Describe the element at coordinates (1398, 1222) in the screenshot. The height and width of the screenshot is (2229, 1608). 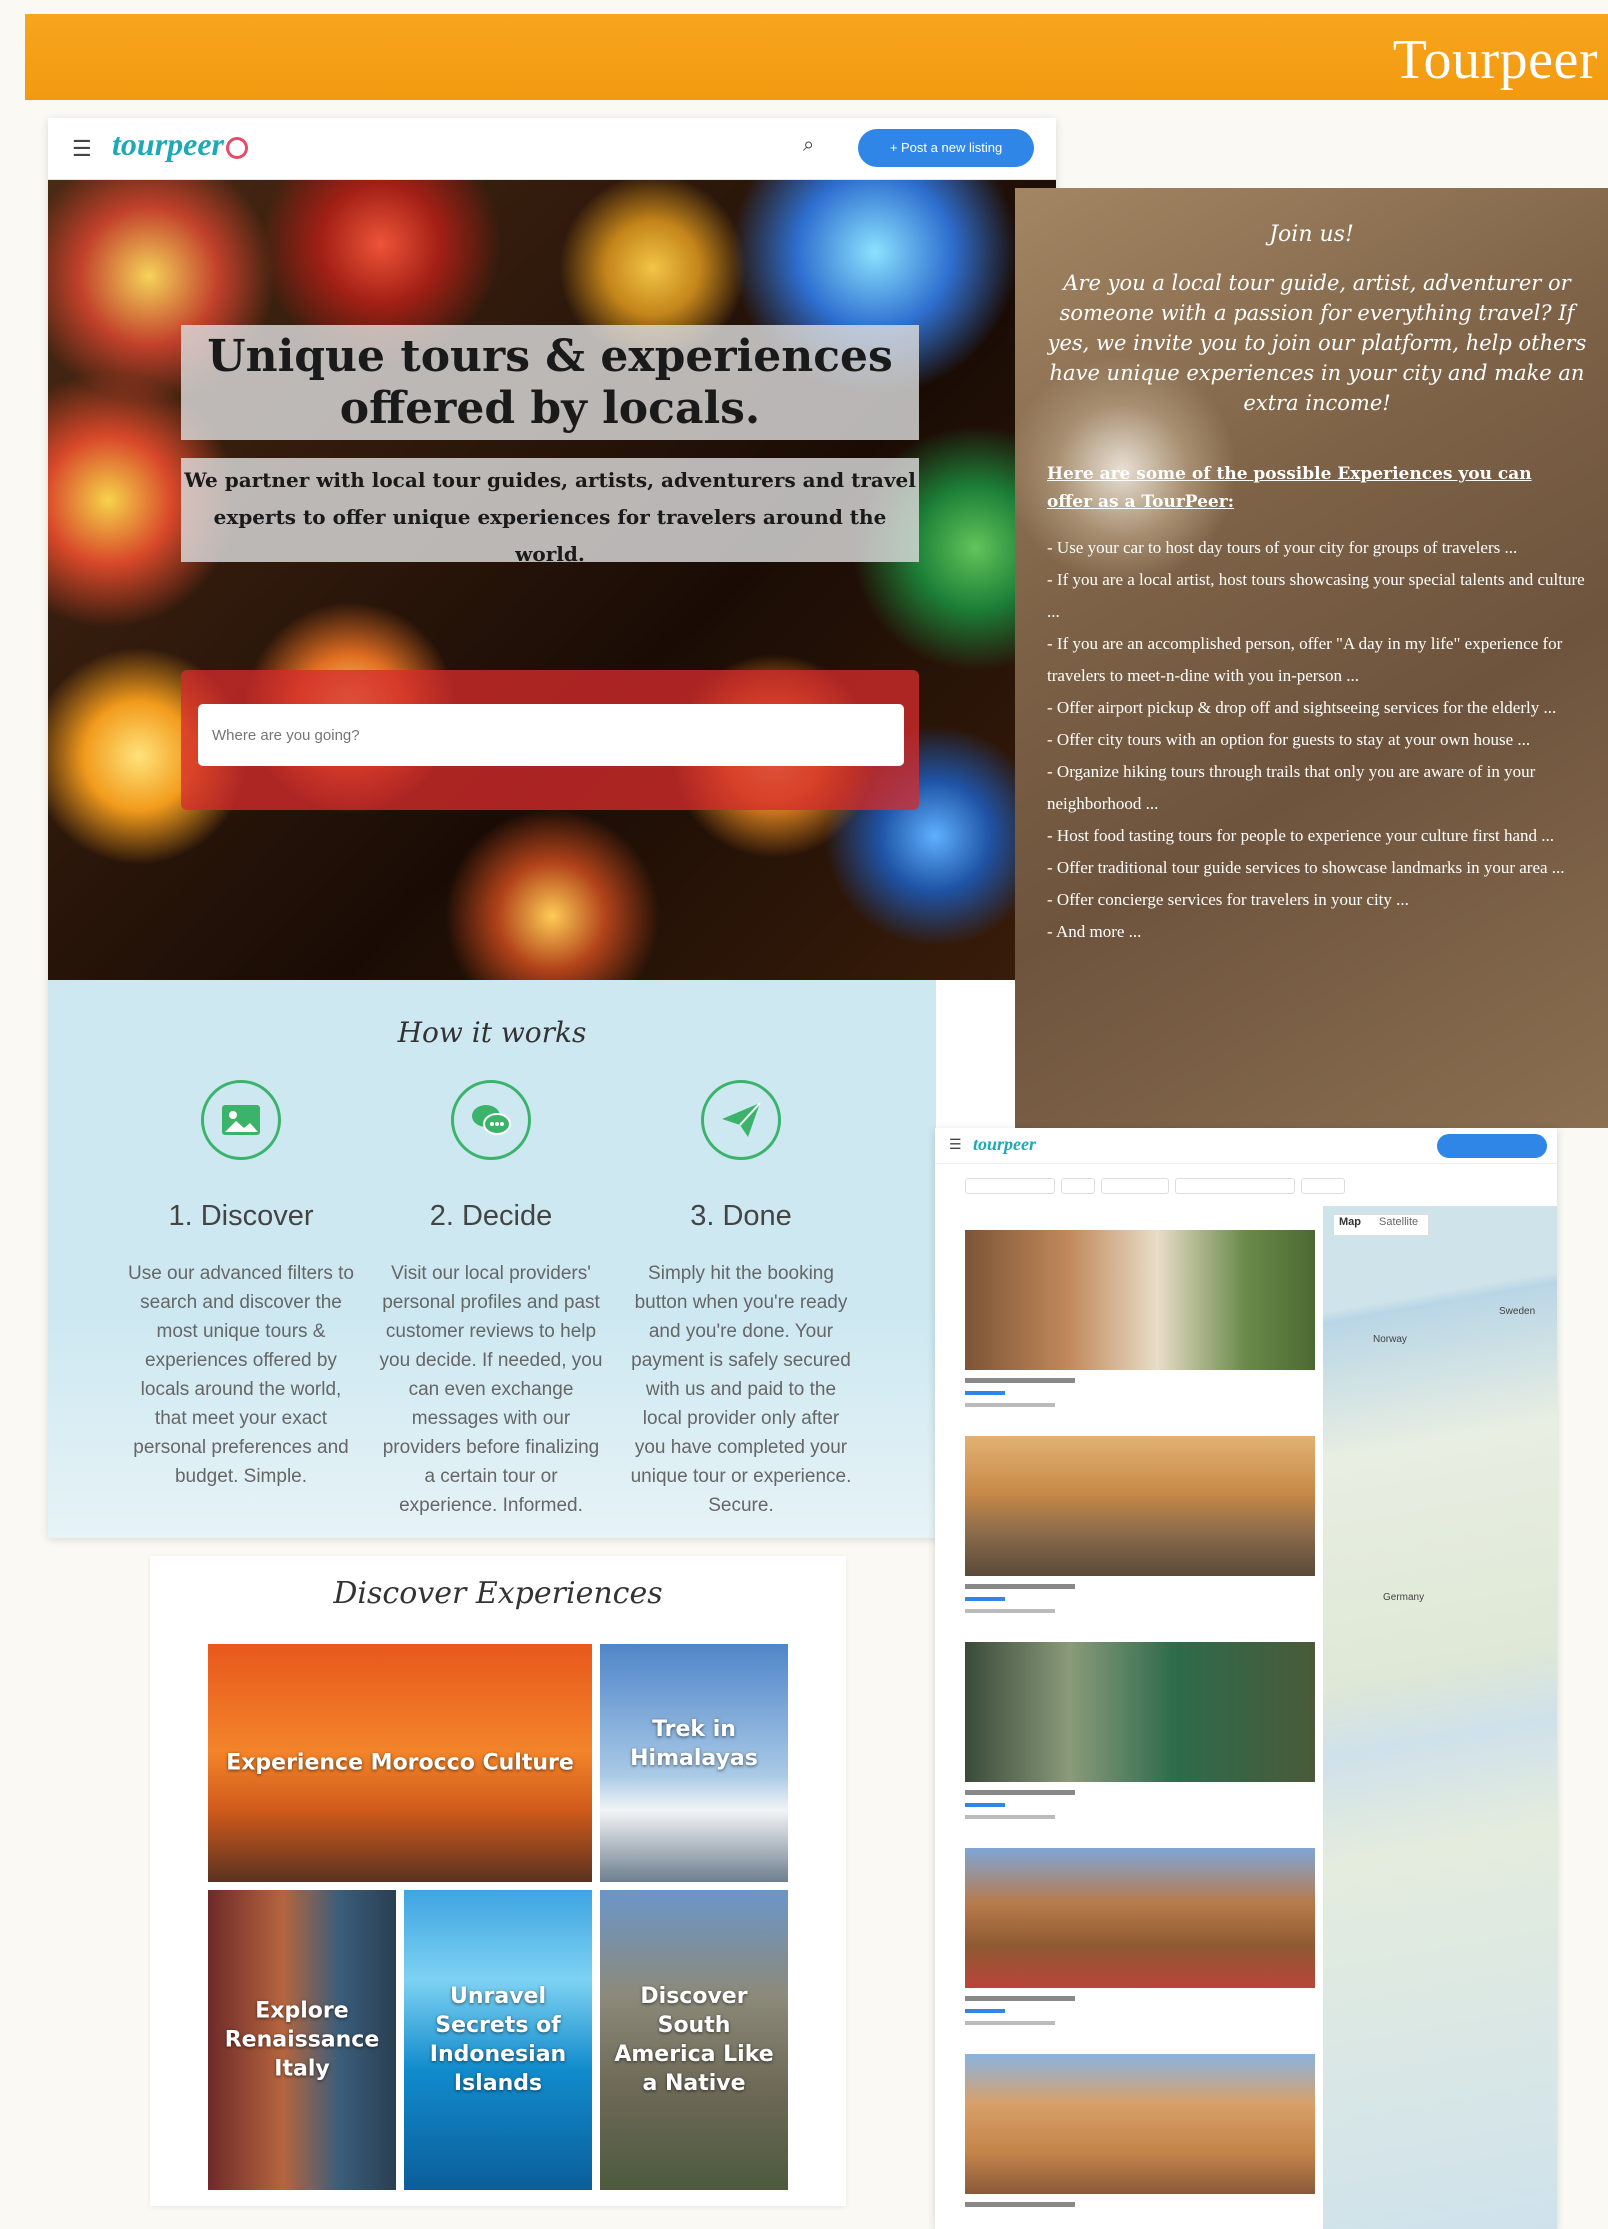
I see `satellite-tab: Satellite` at that location.